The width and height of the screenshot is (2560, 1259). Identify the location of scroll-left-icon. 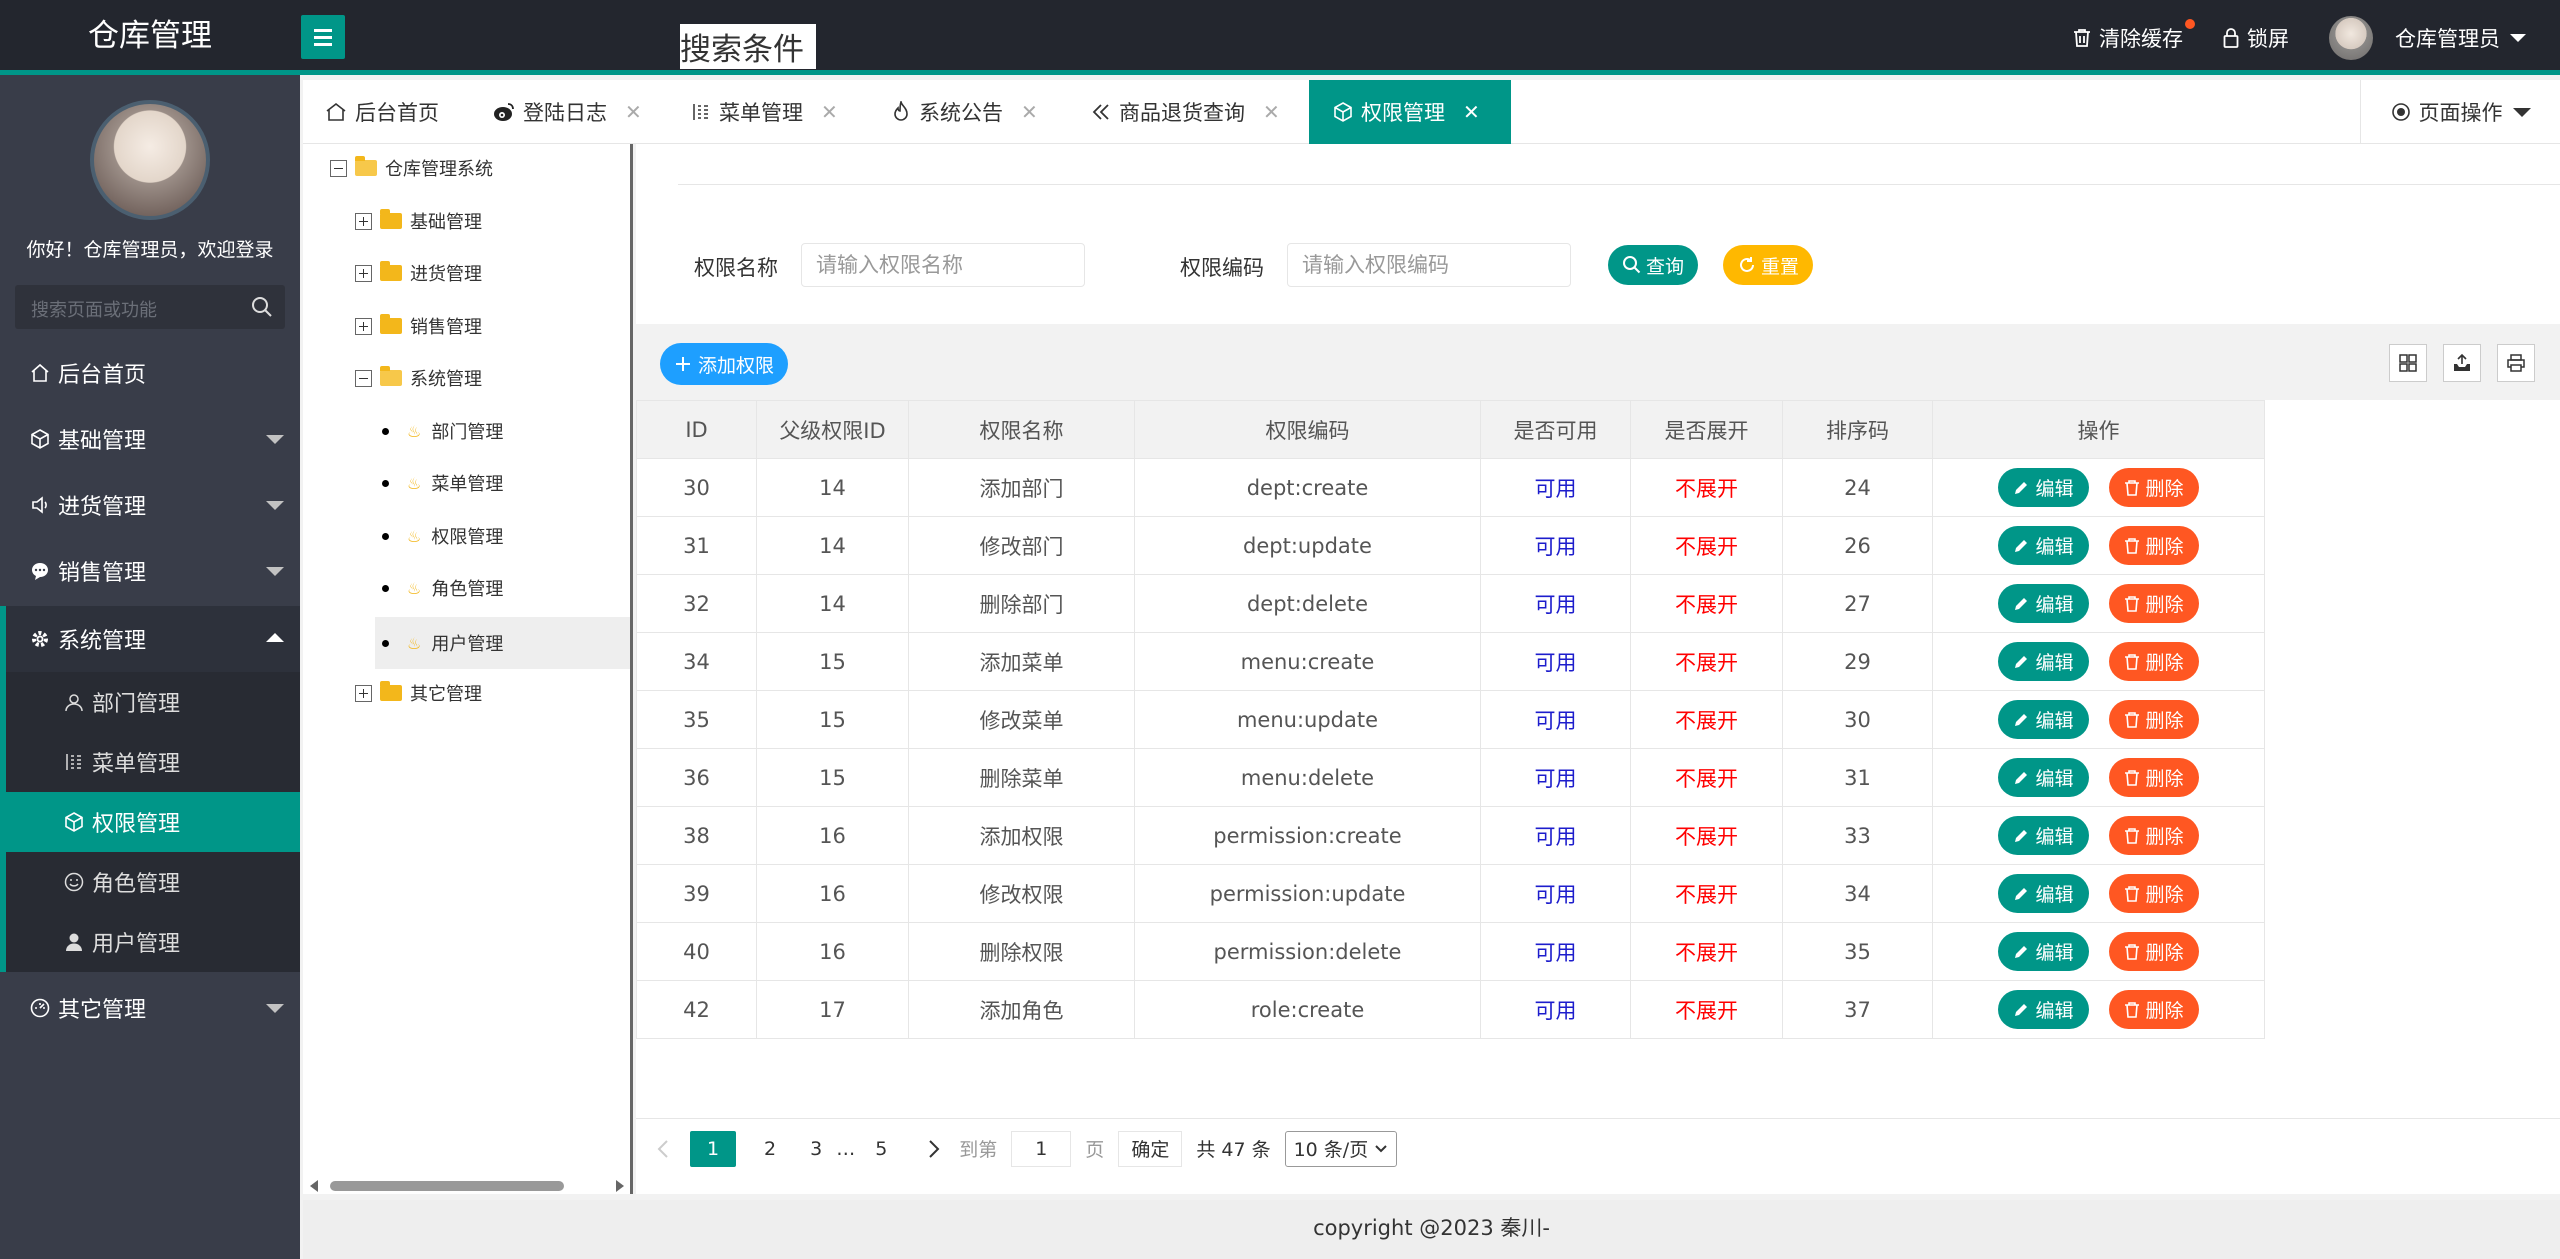
(314, 1186).